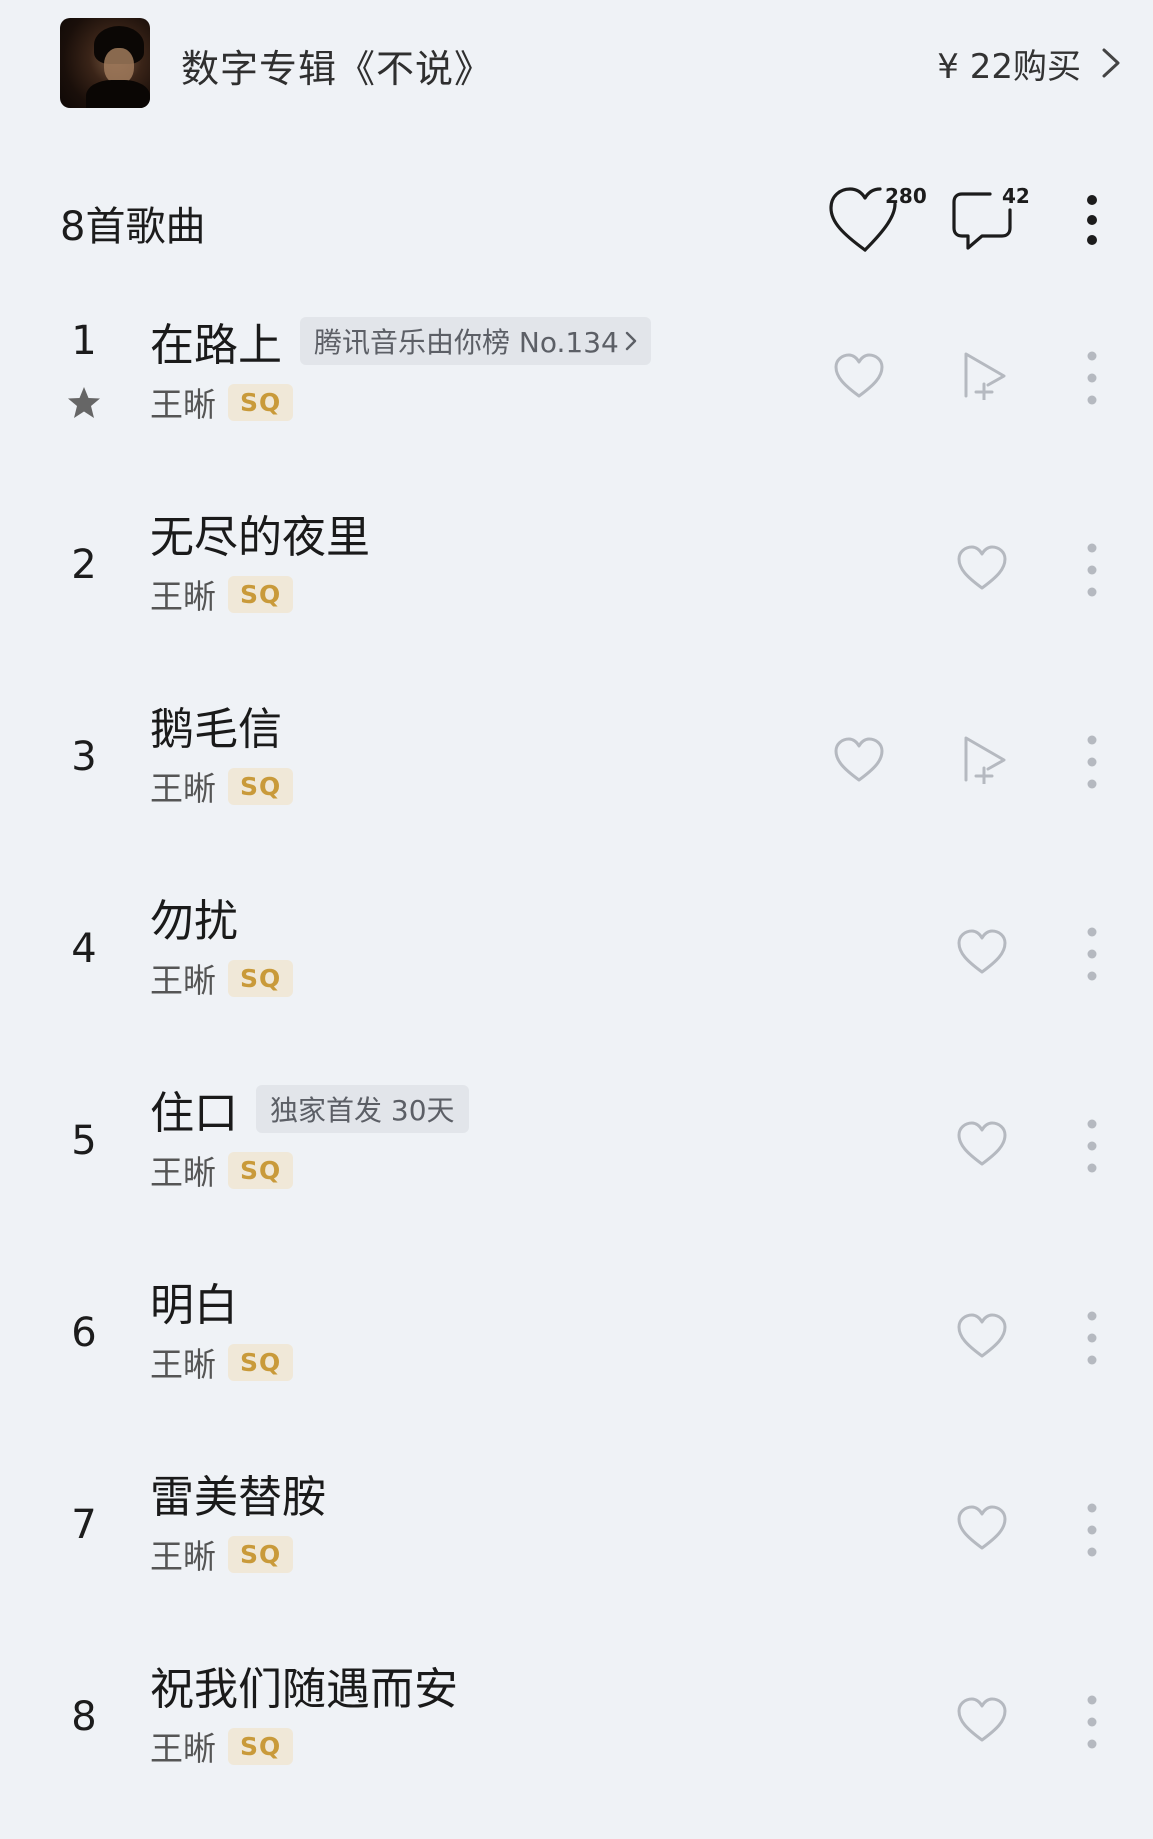 This screenshot has width=1153, height=1839. I want to click on track-number: 5, so click(84, 1141).